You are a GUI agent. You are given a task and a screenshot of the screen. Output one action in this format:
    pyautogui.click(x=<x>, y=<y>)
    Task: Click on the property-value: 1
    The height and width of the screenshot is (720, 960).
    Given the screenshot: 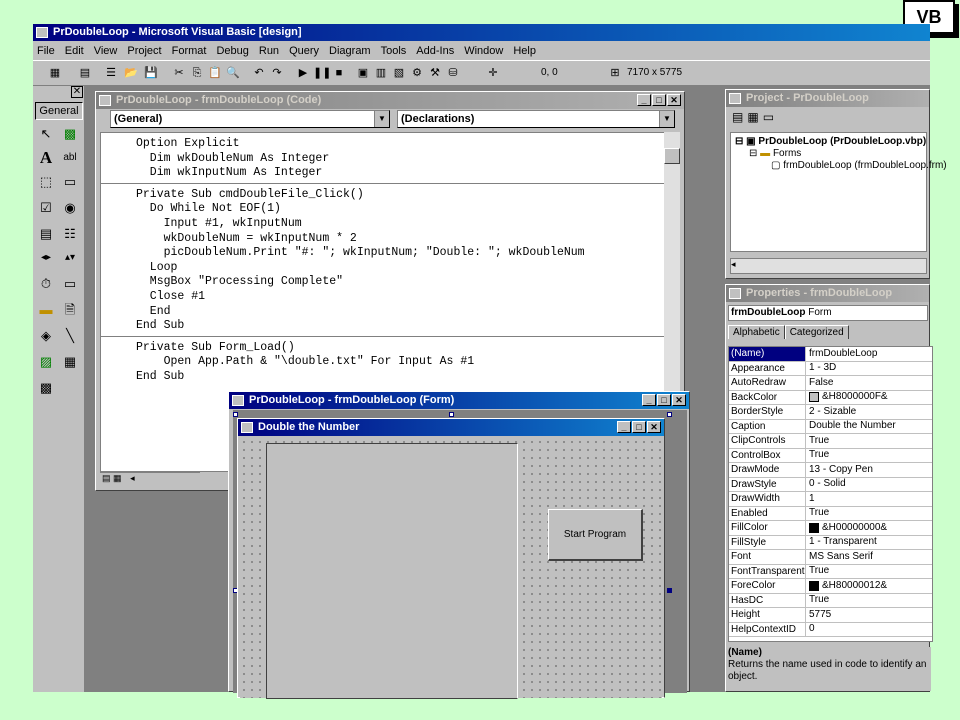 What is the action you would take?
    pyautogui.click(x=869, y=499)
    